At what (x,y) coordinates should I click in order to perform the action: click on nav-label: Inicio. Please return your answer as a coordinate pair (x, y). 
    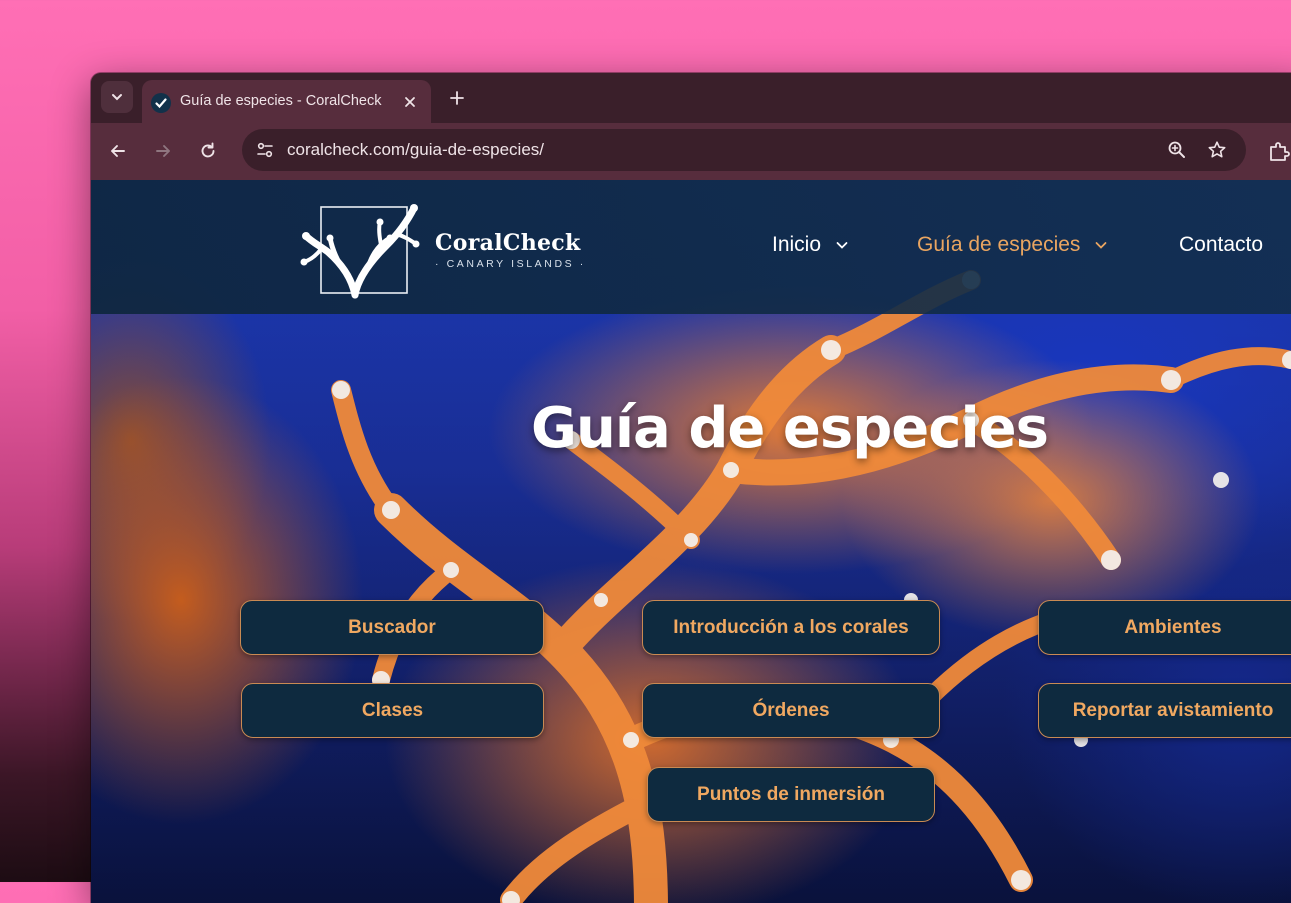
    Looking at the image, I should click on (797, 244).